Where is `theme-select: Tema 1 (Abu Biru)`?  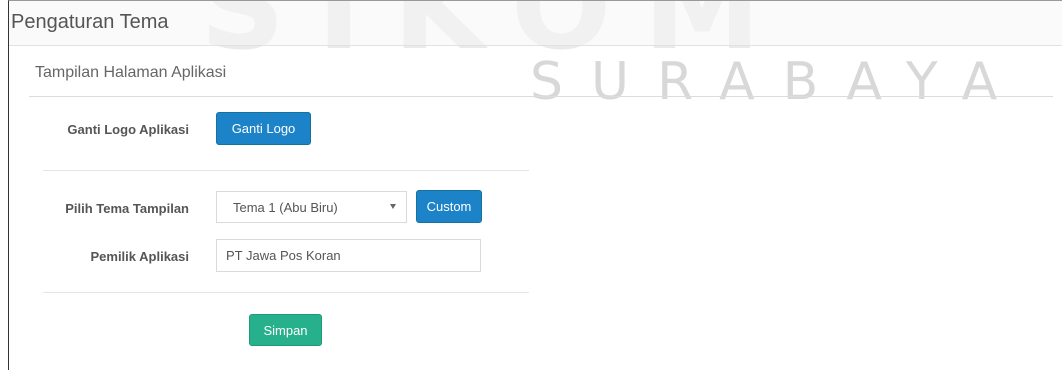
theme-select: Tema 1 (Abu Biru) is located at coordinates (311, 207).